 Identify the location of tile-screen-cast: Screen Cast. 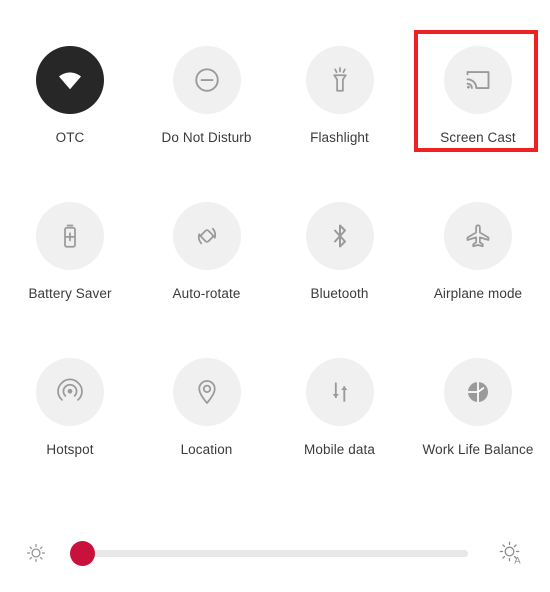
(478, 78).